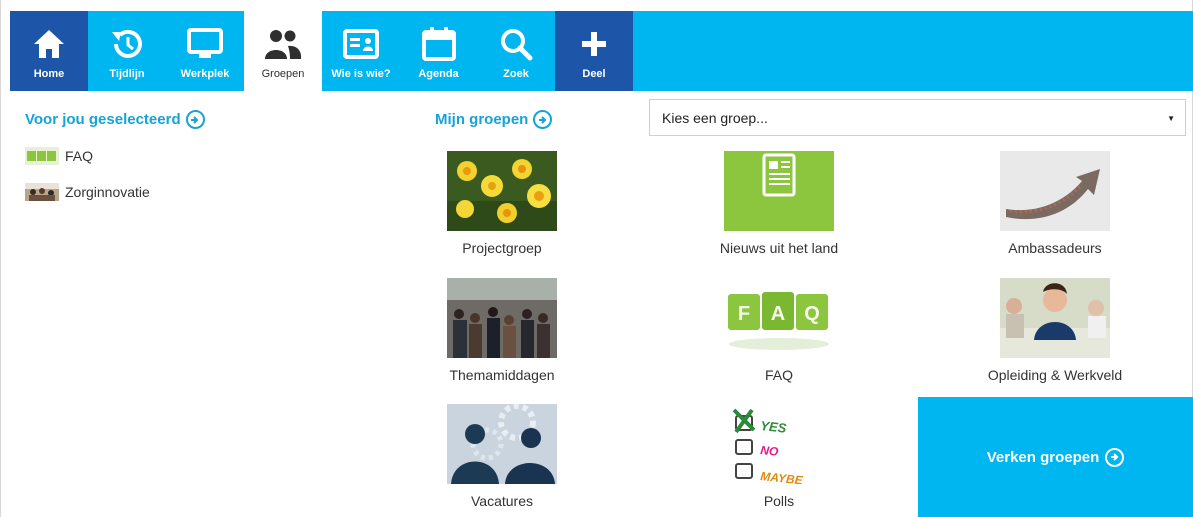 The image size is (1193, 517). I want to click on faq-thumbnail: F A Q, so click(779, 318).